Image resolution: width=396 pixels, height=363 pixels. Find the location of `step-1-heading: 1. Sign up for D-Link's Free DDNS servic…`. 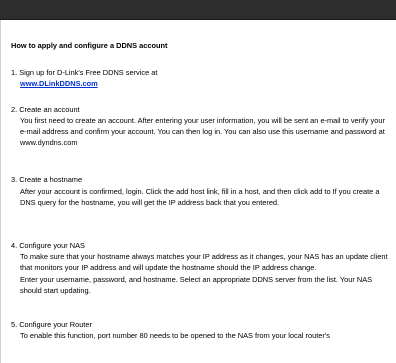

step-1-heading: 1. Sign up for D-Link's Free DDNS servic… is located at coordinates (84, 73).